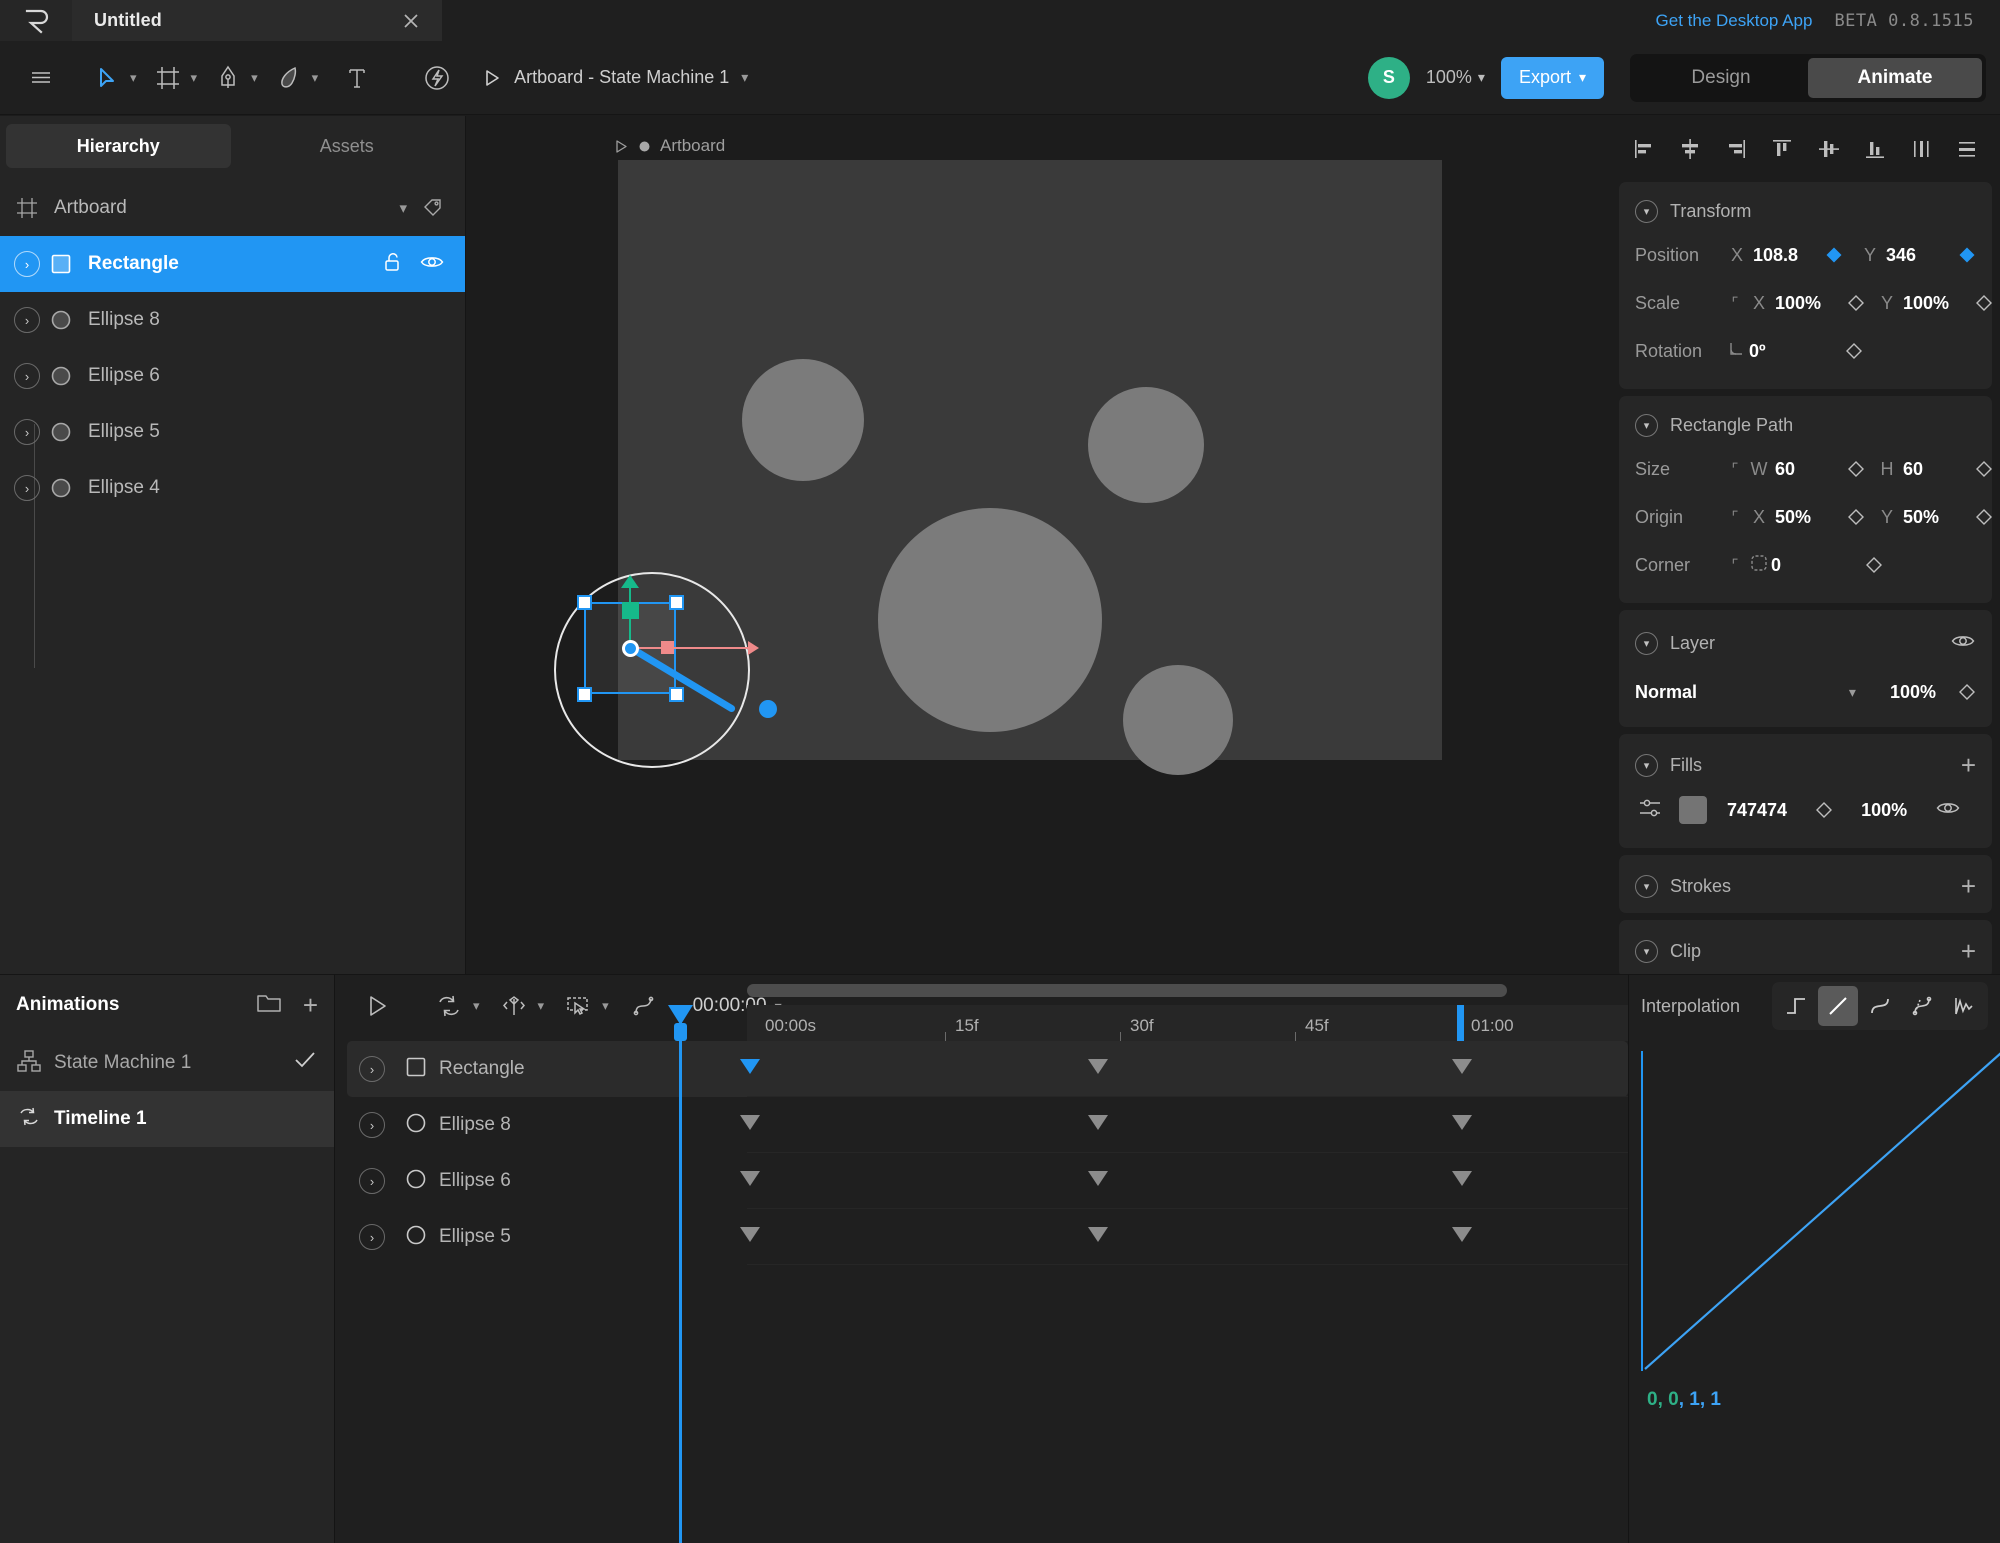 This screenshot has width=2000, height=1543. What do you see at coordinates (1805, 764) in the screenshot?
I see `fills-section-header: ▾ Fills +` at bounding box center [1805, 764].